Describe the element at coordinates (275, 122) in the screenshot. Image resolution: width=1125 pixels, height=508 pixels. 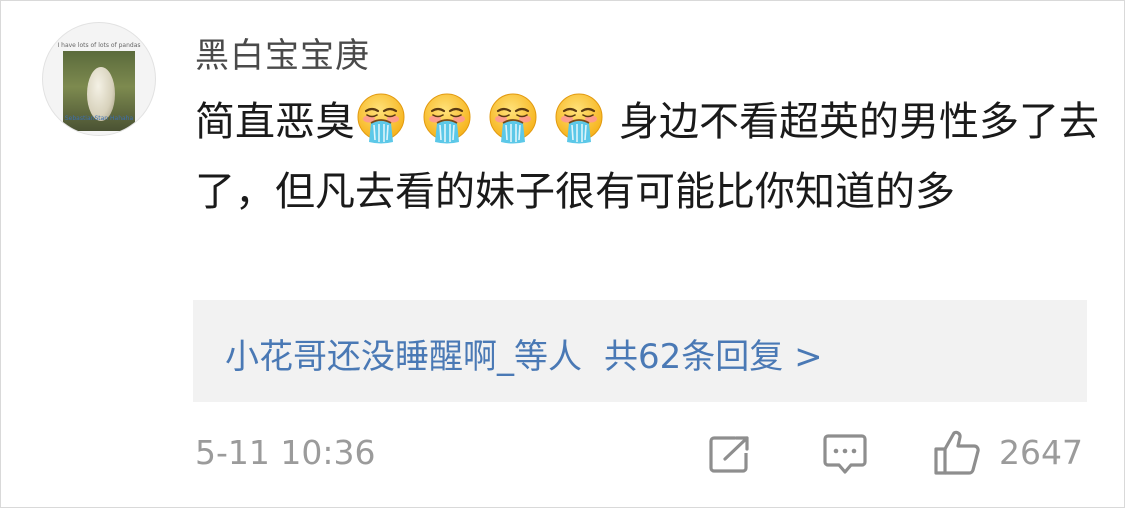
I see `comment-text-start: 简直恶臭` at that location.